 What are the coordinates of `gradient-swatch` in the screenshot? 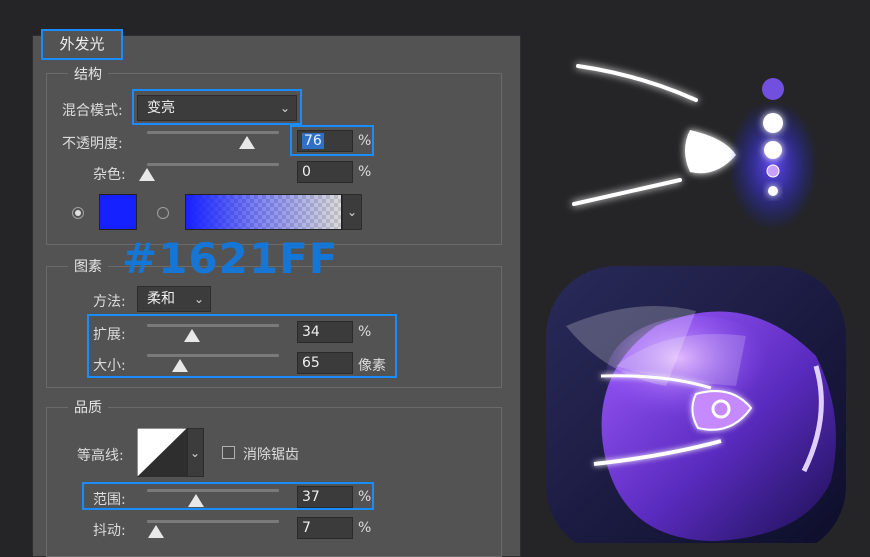 It's located at (263, 212).